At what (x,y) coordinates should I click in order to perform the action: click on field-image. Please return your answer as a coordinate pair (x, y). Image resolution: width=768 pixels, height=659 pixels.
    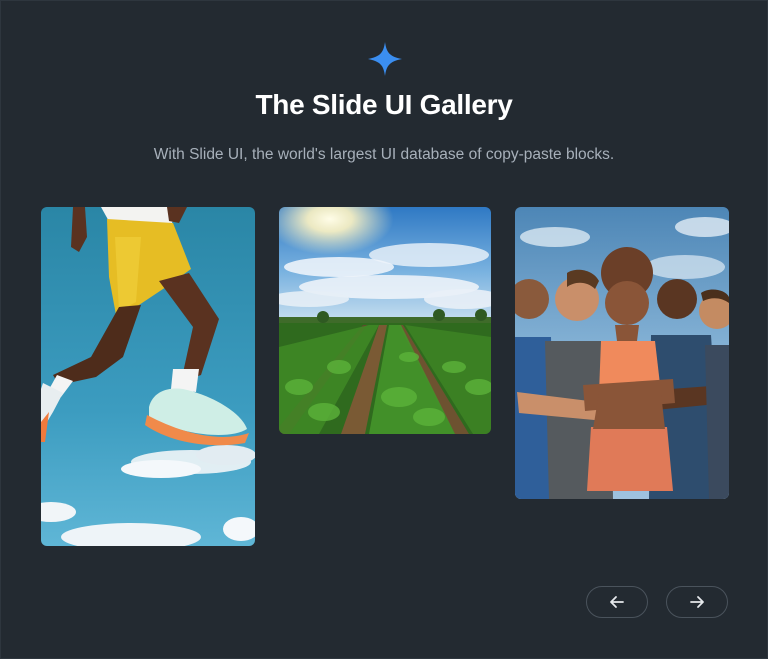
    Looking at the image, I should click on (385, 320).